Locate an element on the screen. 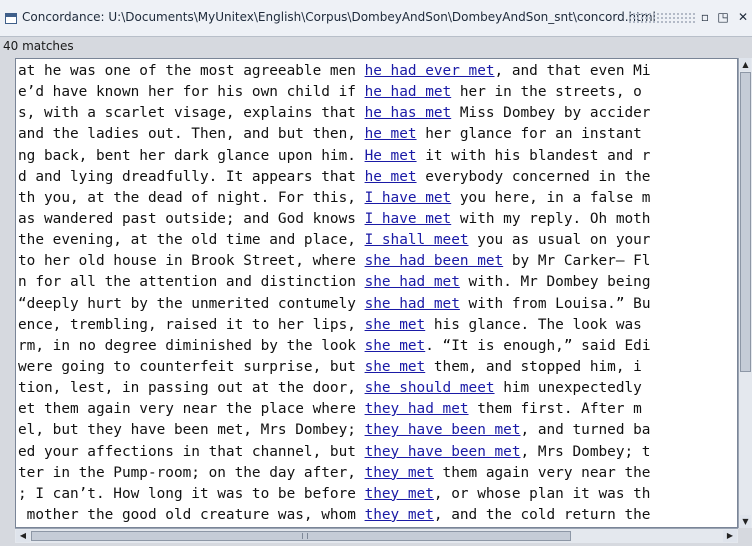 This screenshot has width=752, height=546. horizontal-scroll-thumb is located at coordinates (301, 536).